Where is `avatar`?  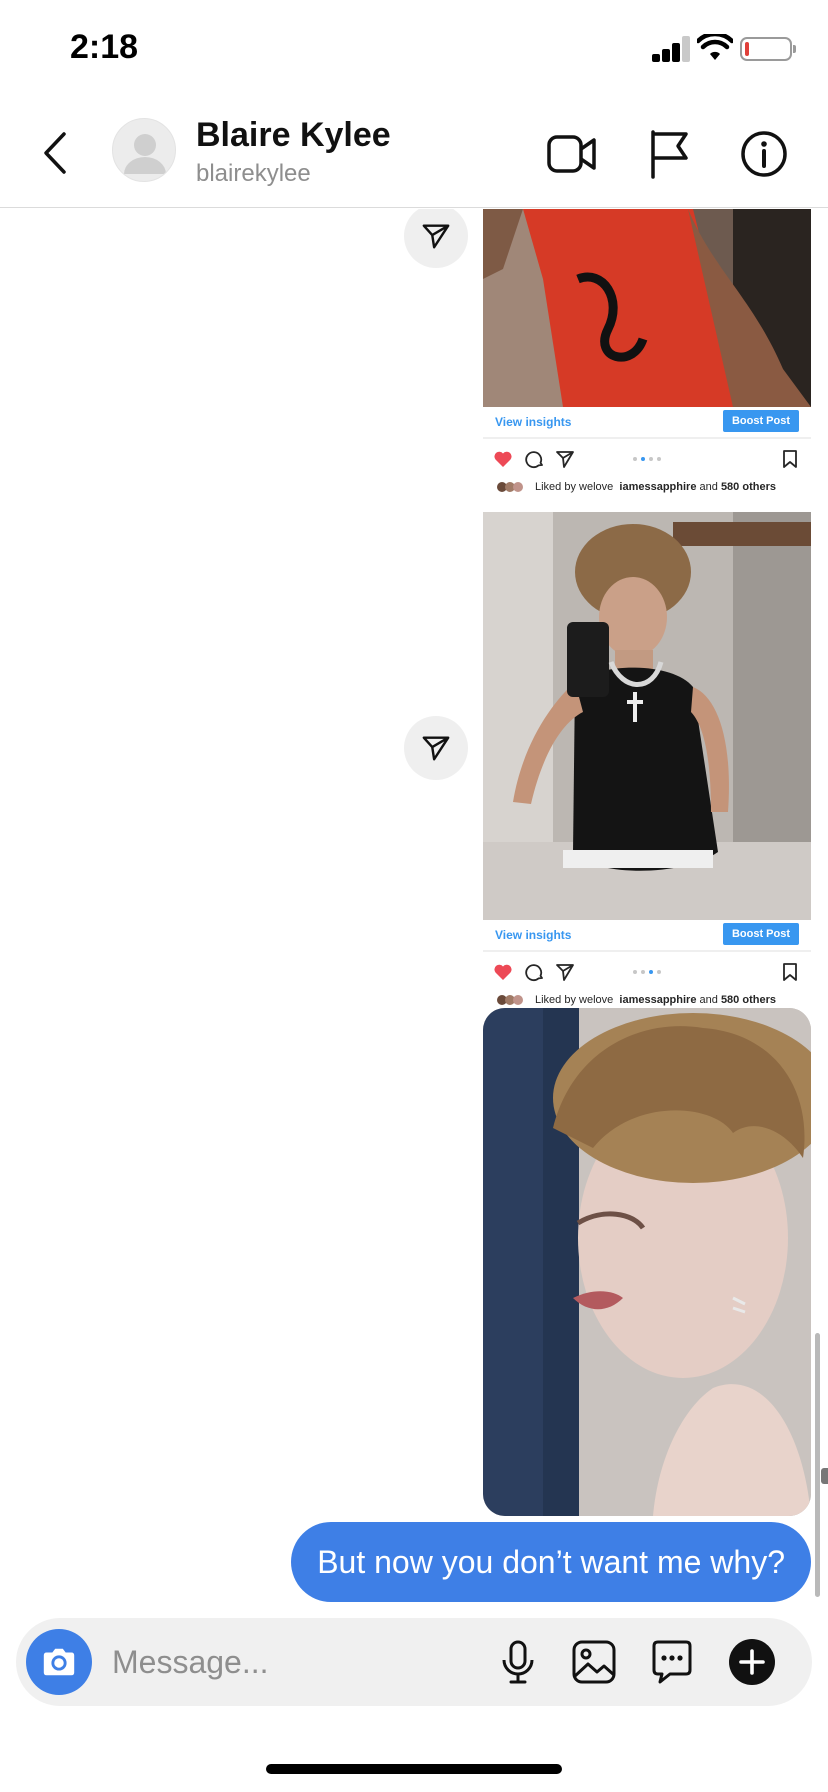 avatar is located at coordinates (144, 150).